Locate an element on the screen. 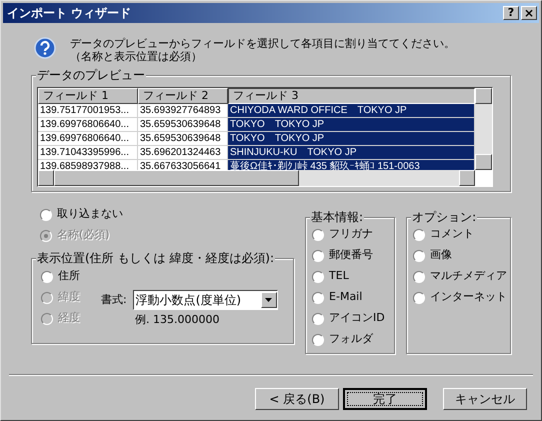  group-title: 表示位置(住所 もしくは 緯度・経度は必須): is located at coordinates (156, 258).